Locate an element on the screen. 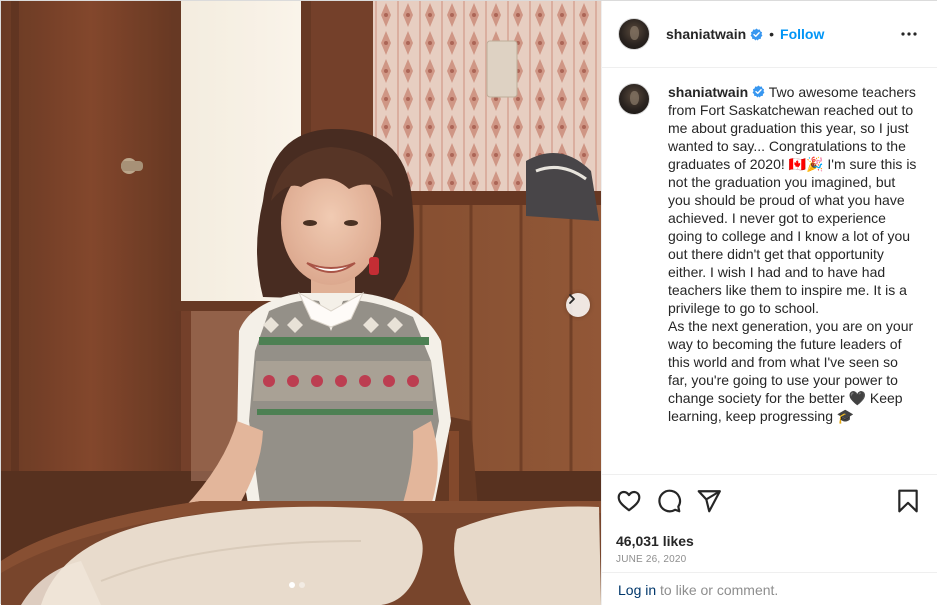  login-link: Log in is located at coordinates (637, 590).